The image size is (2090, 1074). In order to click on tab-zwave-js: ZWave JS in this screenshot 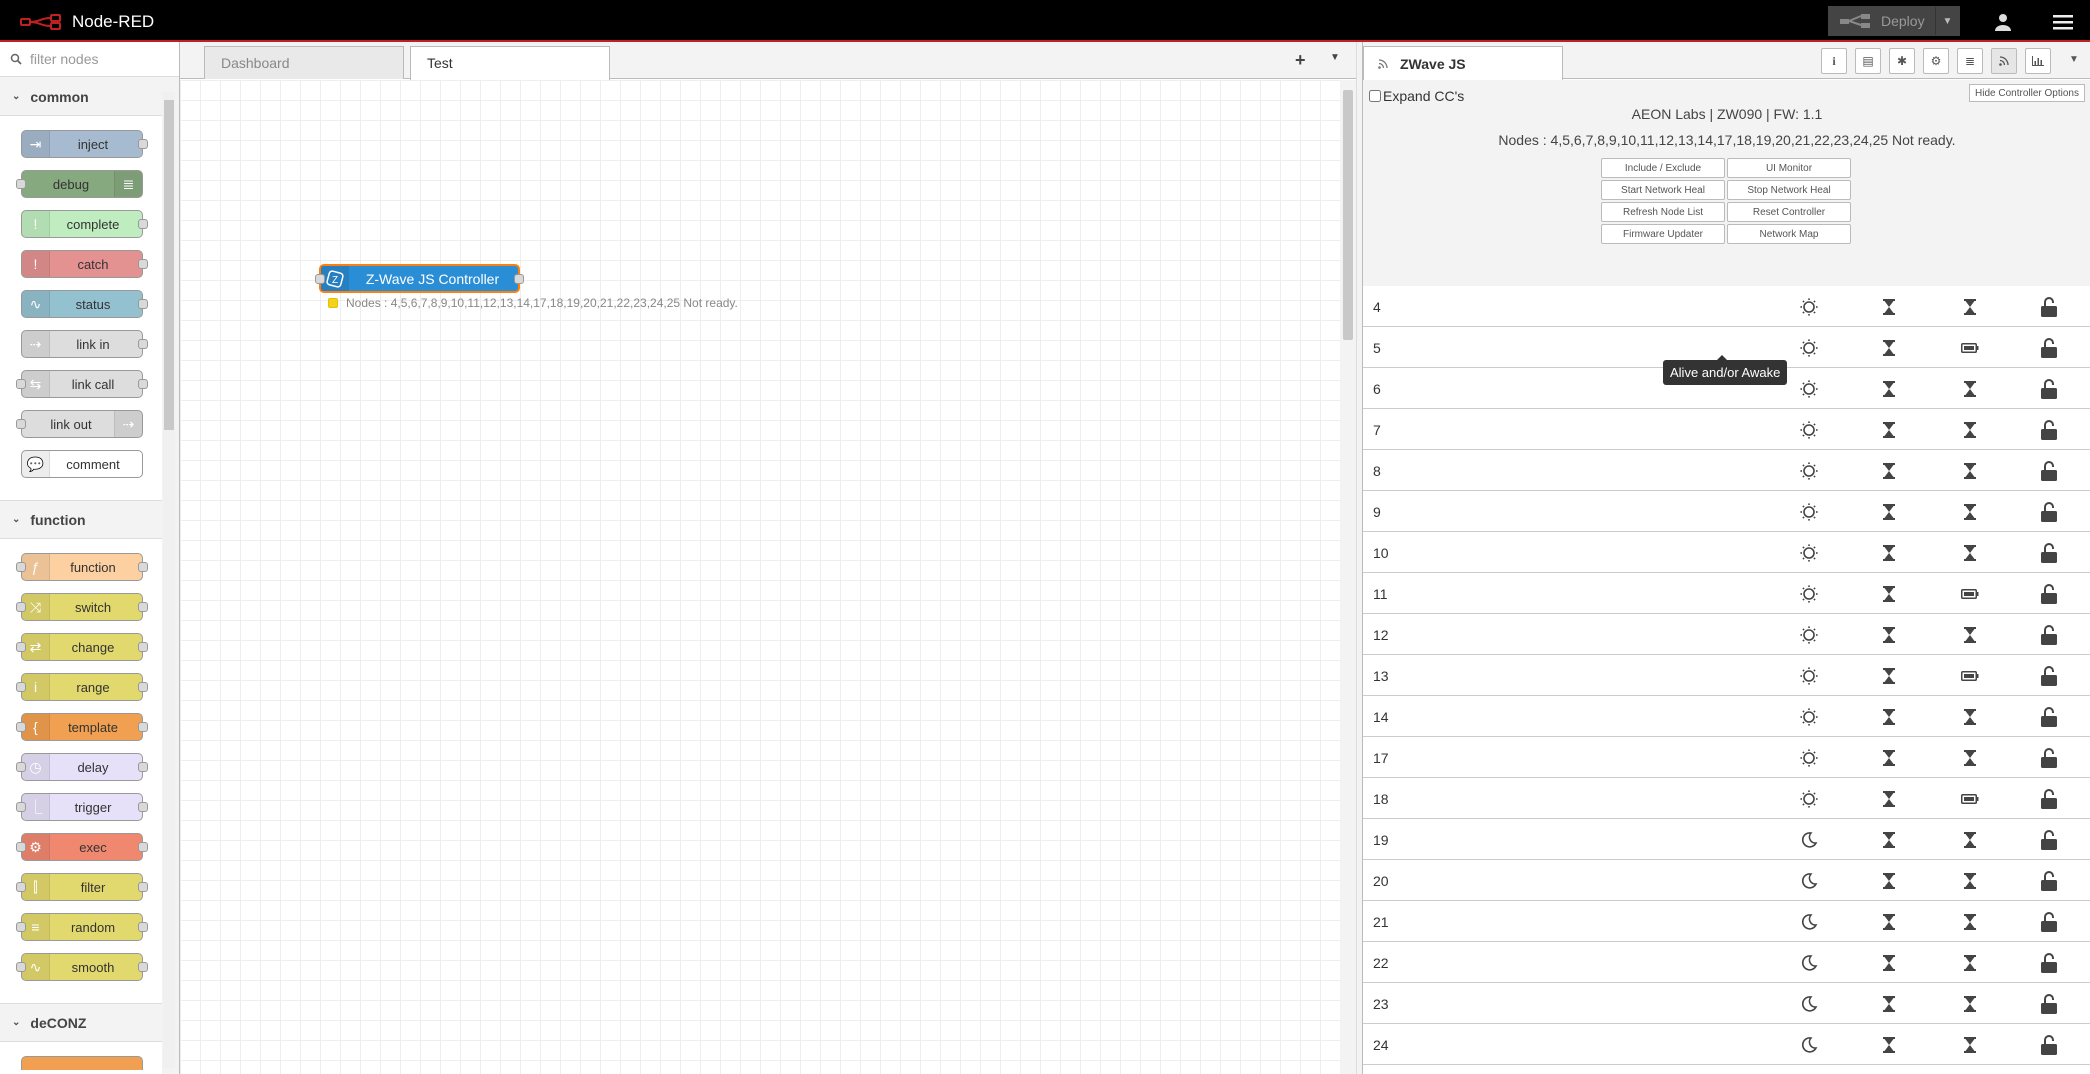, I will do `click(1463, 63)`.